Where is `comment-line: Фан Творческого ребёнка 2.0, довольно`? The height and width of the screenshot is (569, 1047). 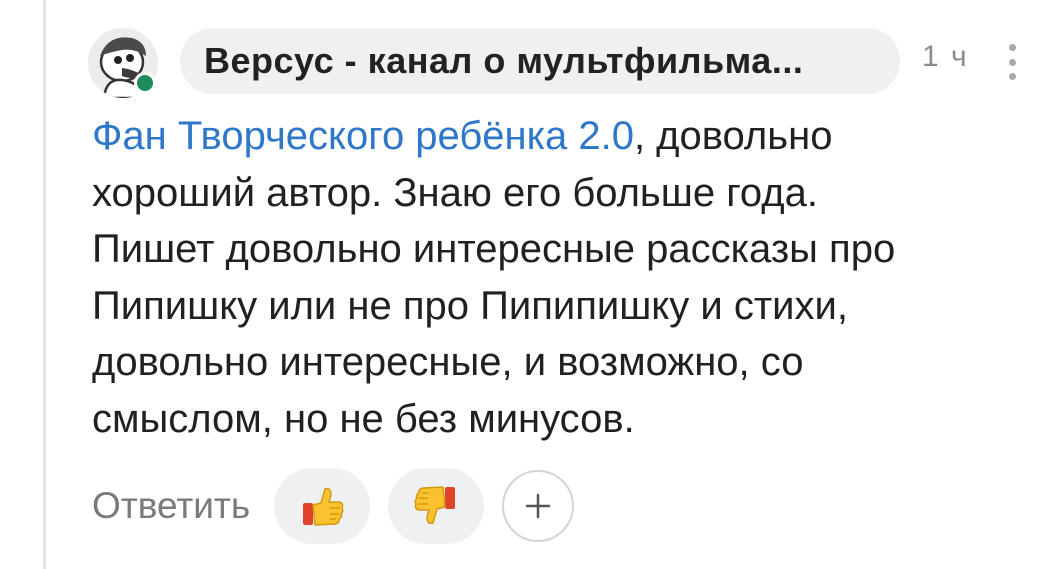 comment-line: Фан Творческого ребёнка 2.0, довольно is located at coordinates (557, 136).